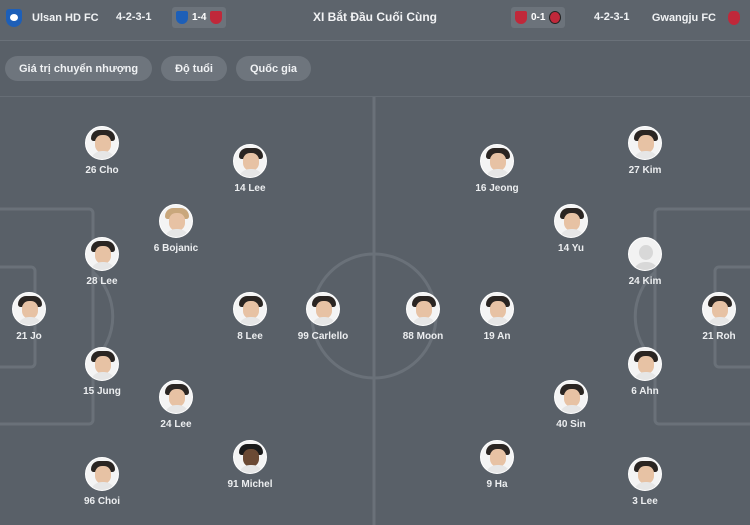 Image resolution: width=750 pixels, height=525 pixels. I want to click on away-recent-result: 0-1, so click(538, 17).